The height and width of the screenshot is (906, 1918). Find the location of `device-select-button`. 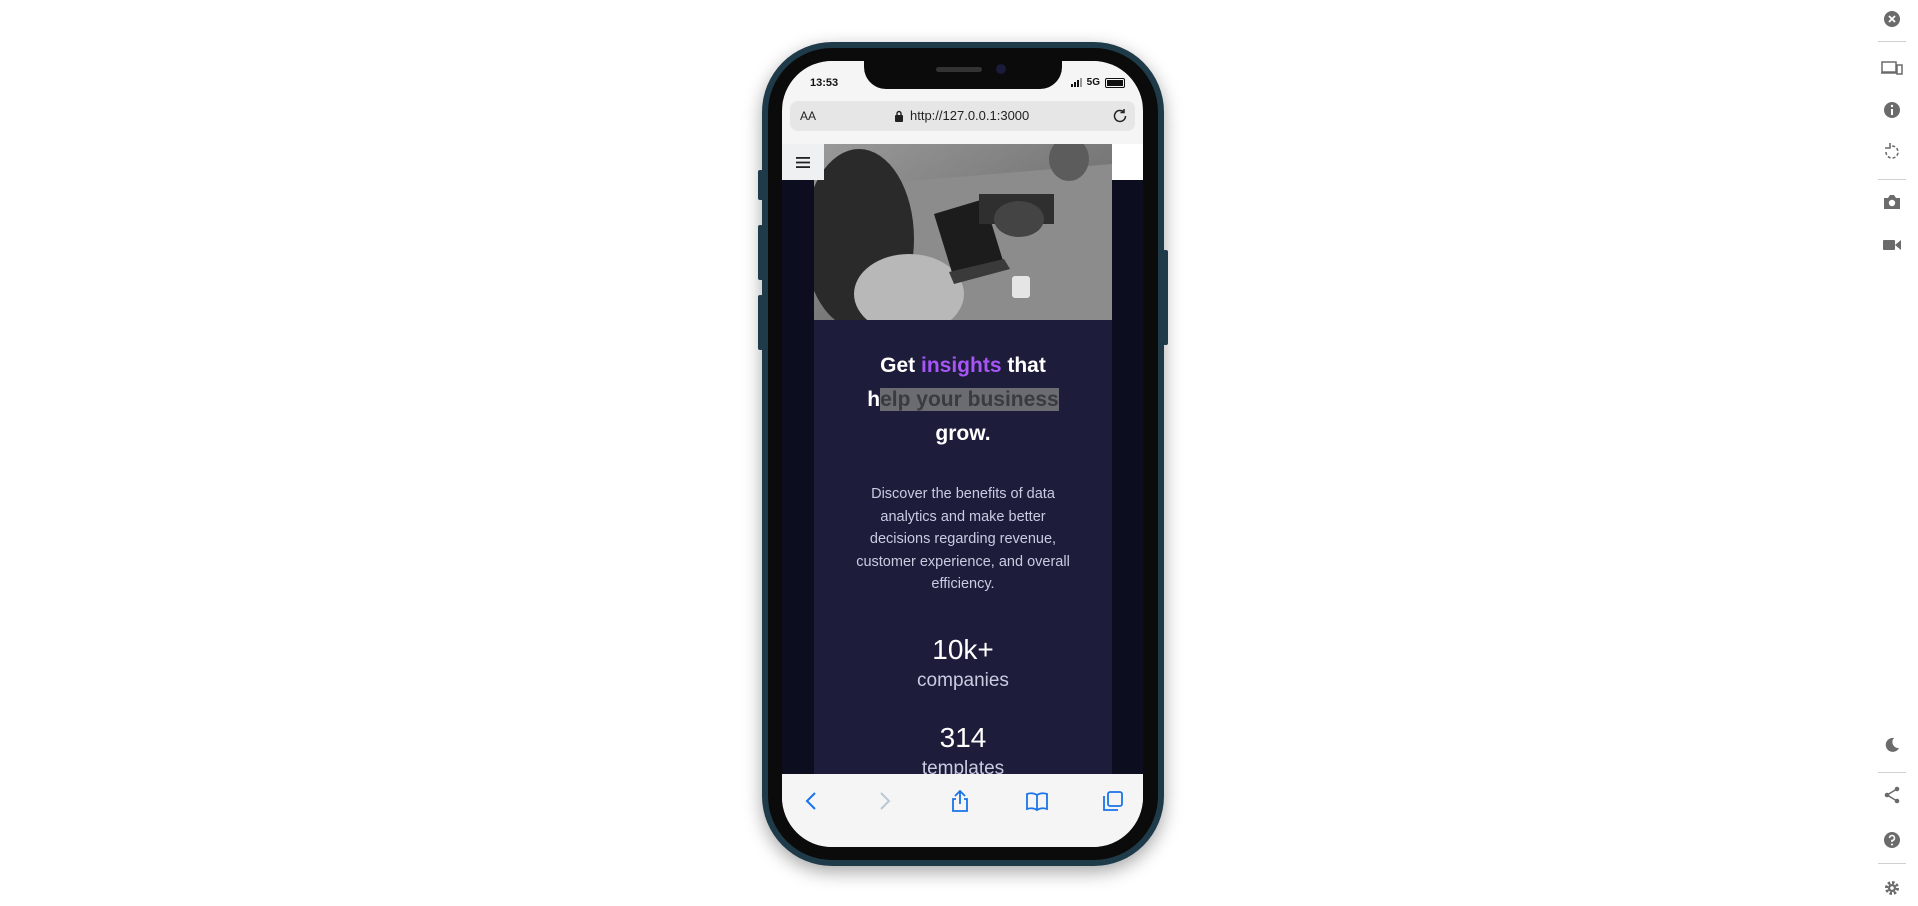

device-select-button is located at coordinates (1892, 68).